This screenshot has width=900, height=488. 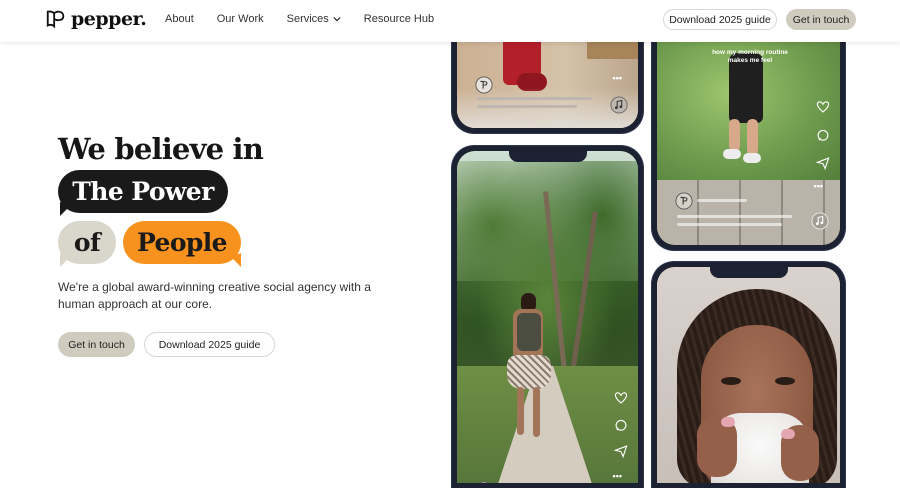 I want to click on hero-bubble-the-power-text: The Power, so click(x=143, y=191).